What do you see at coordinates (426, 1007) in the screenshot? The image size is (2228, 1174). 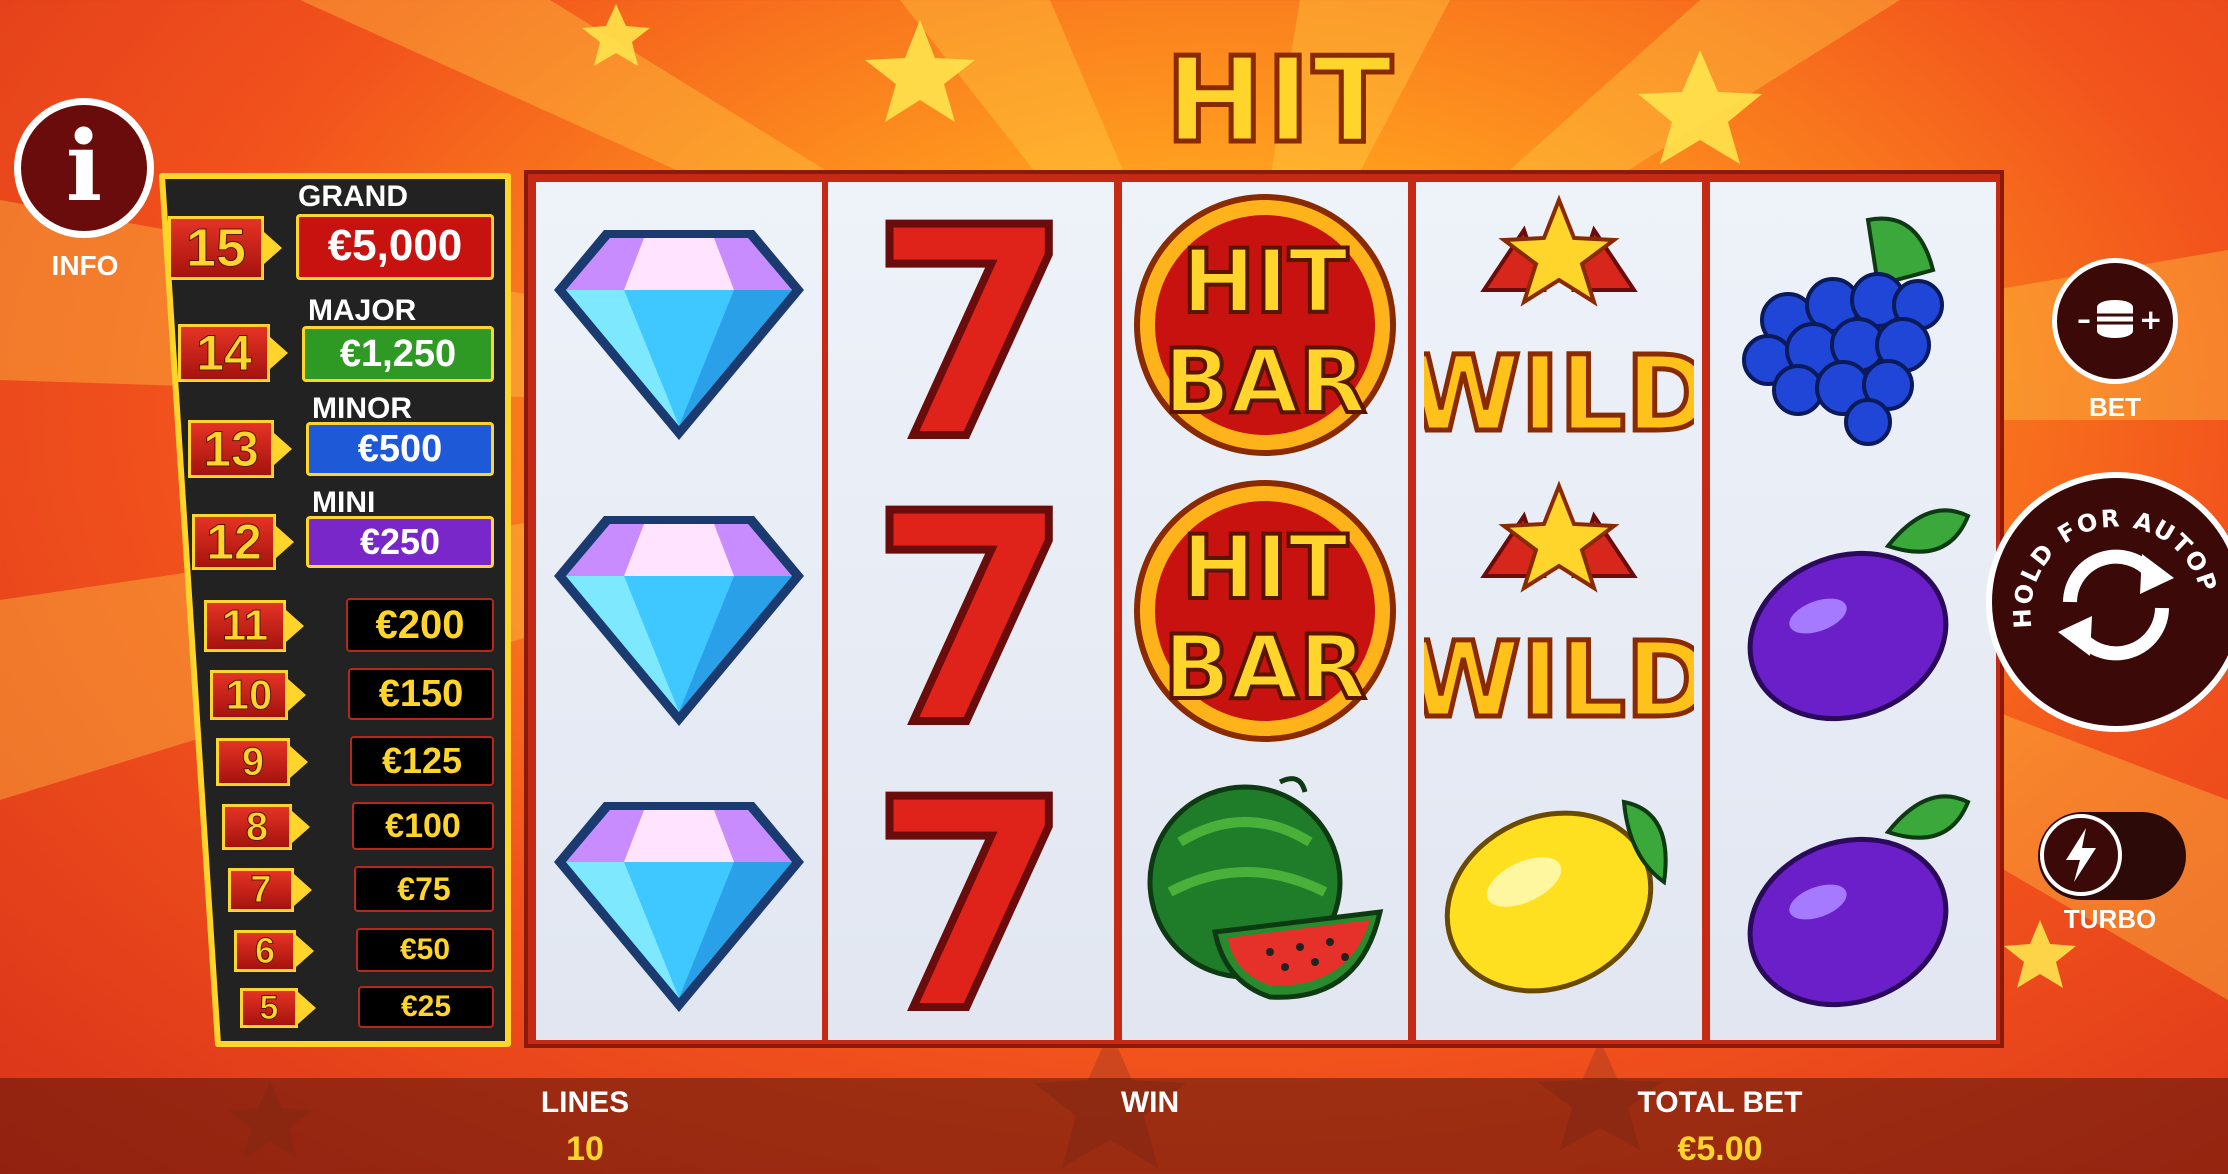 I see `prize-value-5: €25` at bounding box center [426, 1007].